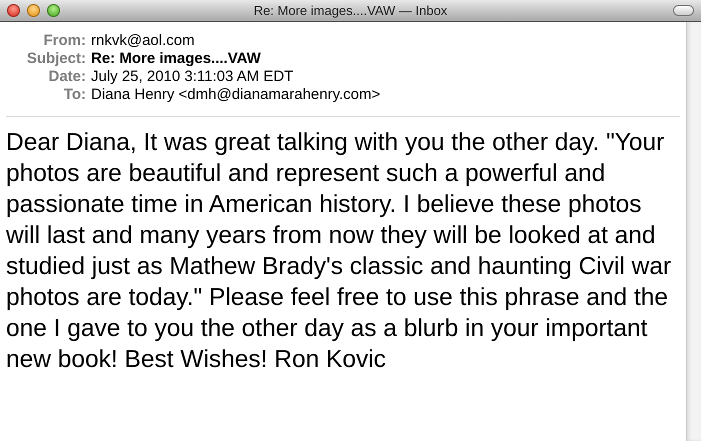 This screenshot has width=701, height=441. Describe the element at coordinates (64, 41) in the screenshot. I see `header-label: From:` at that location.